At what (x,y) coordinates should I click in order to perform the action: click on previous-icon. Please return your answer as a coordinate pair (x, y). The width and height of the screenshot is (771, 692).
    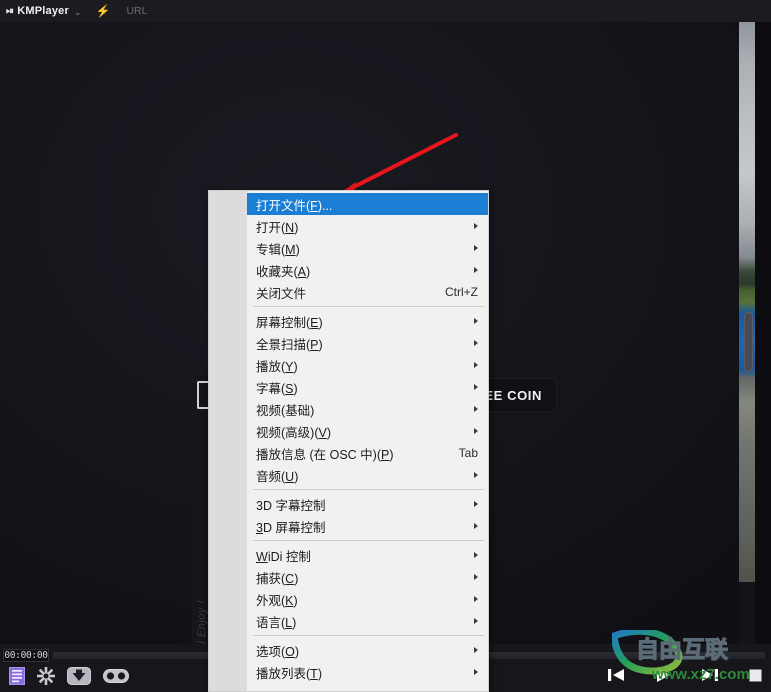
    Looking at the image, I should click on (616, 675).